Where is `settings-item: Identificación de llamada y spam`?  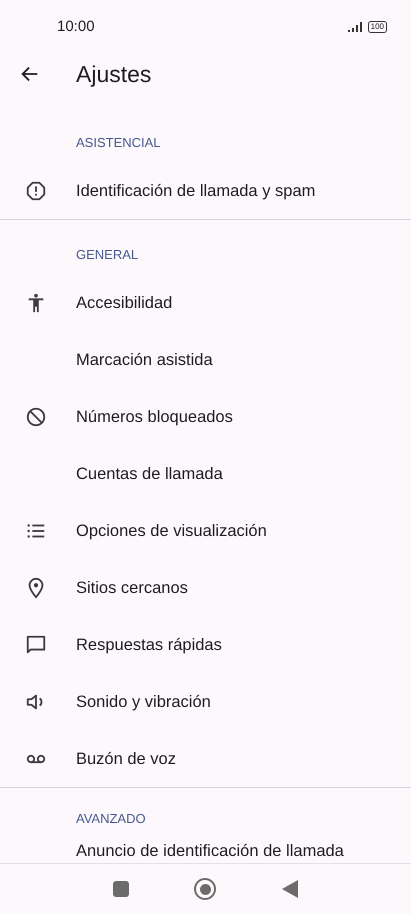 settings-item: Identificación de llamada y spam is located at coordinates (205, 190).